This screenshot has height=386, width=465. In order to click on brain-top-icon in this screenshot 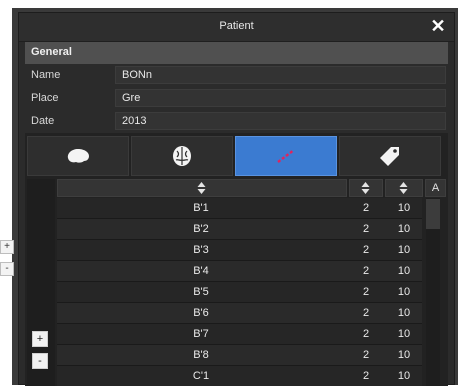, I will do `click(182, 156)`.